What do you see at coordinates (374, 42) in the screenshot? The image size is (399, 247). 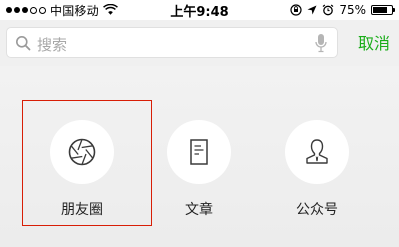 I see `cancel-button: 取消` at bounding box center [374, 42].